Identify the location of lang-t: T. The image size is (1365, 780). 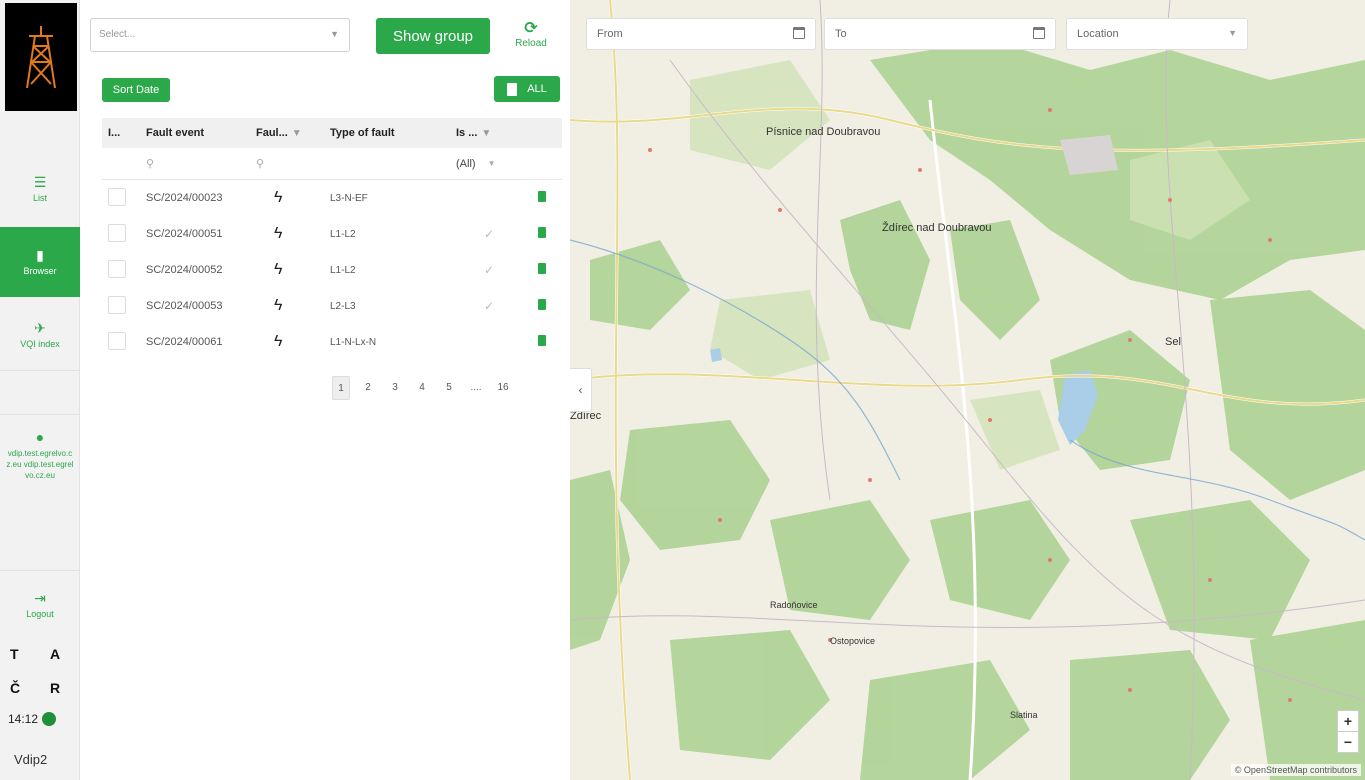
(14, 654).